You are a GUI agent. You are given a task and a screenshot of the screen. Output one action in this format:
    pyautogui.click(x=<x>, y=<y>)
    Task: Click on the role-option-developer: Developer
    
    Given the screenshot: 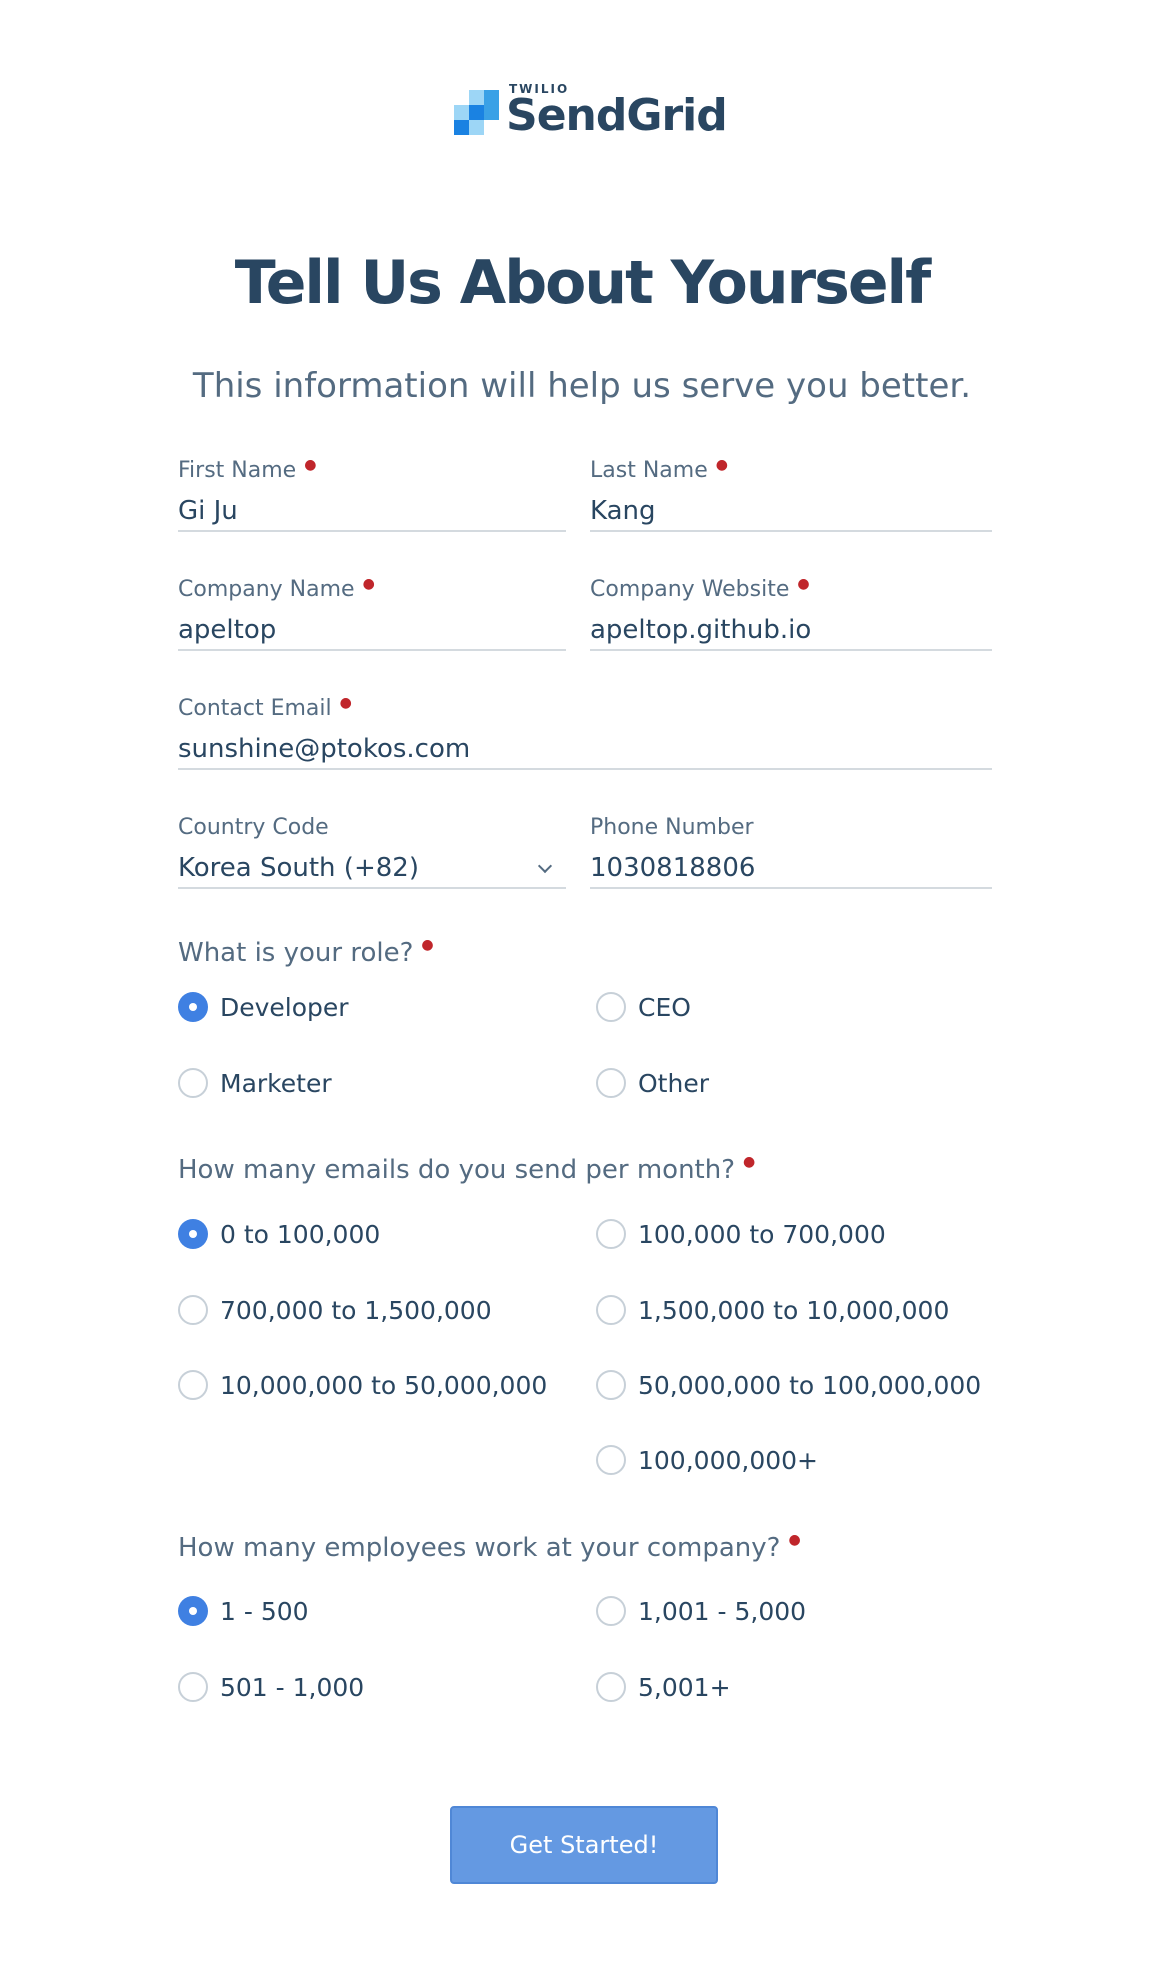 What is the action you would take?
    pyautogui.click(x=263, y=1007)
    